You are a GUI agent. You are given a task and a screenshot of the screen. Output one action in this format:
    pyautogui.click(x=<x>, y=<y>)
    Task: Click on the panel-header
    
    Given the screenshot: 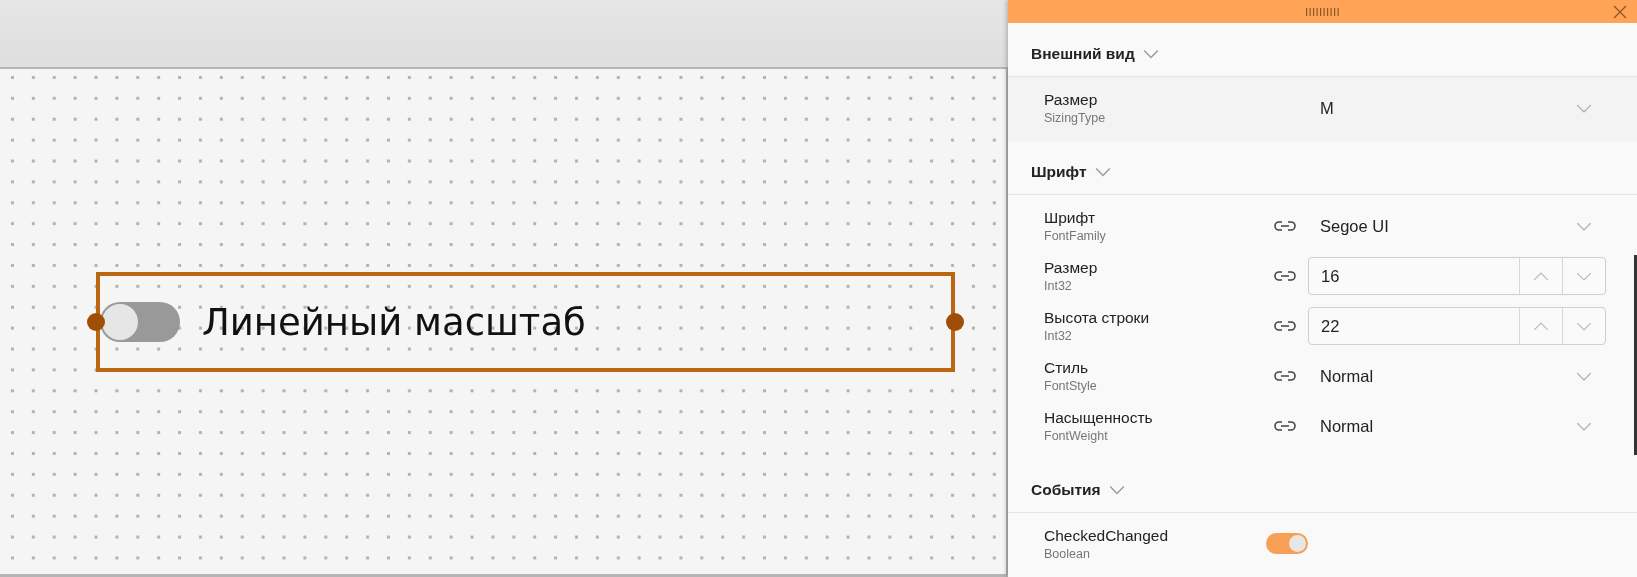 What is the action you would take?
    pyautogui.click(x=1322, y=12)
    